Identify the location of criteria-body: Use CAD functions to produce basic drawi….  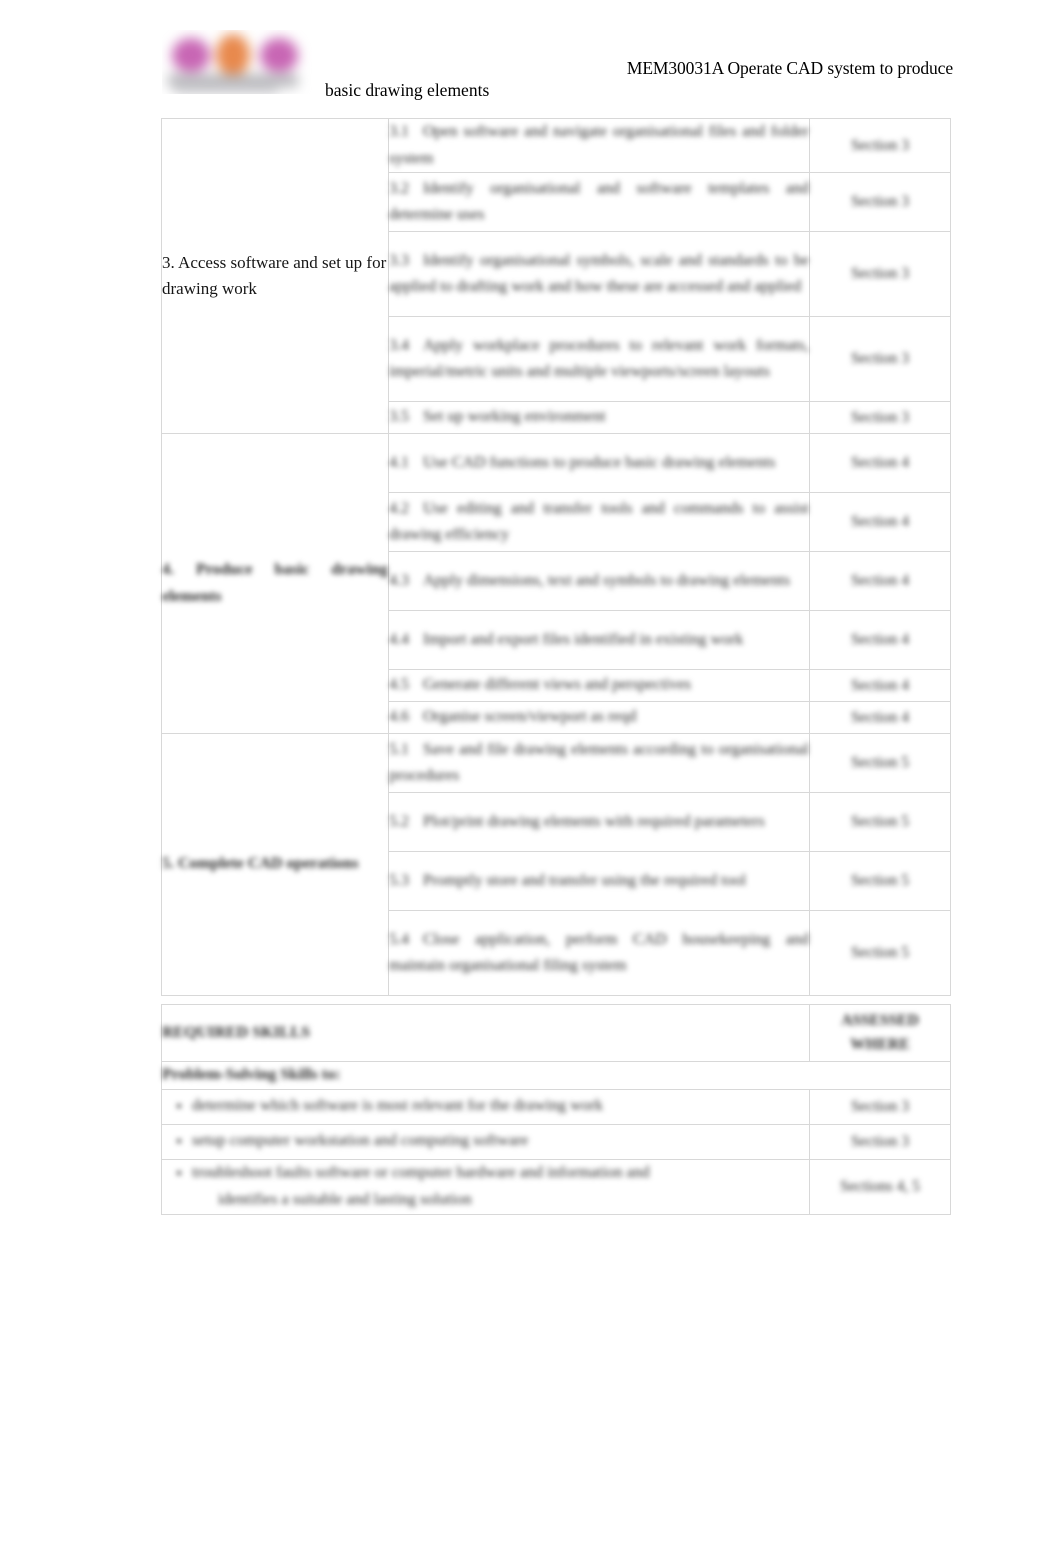
(599, 462).